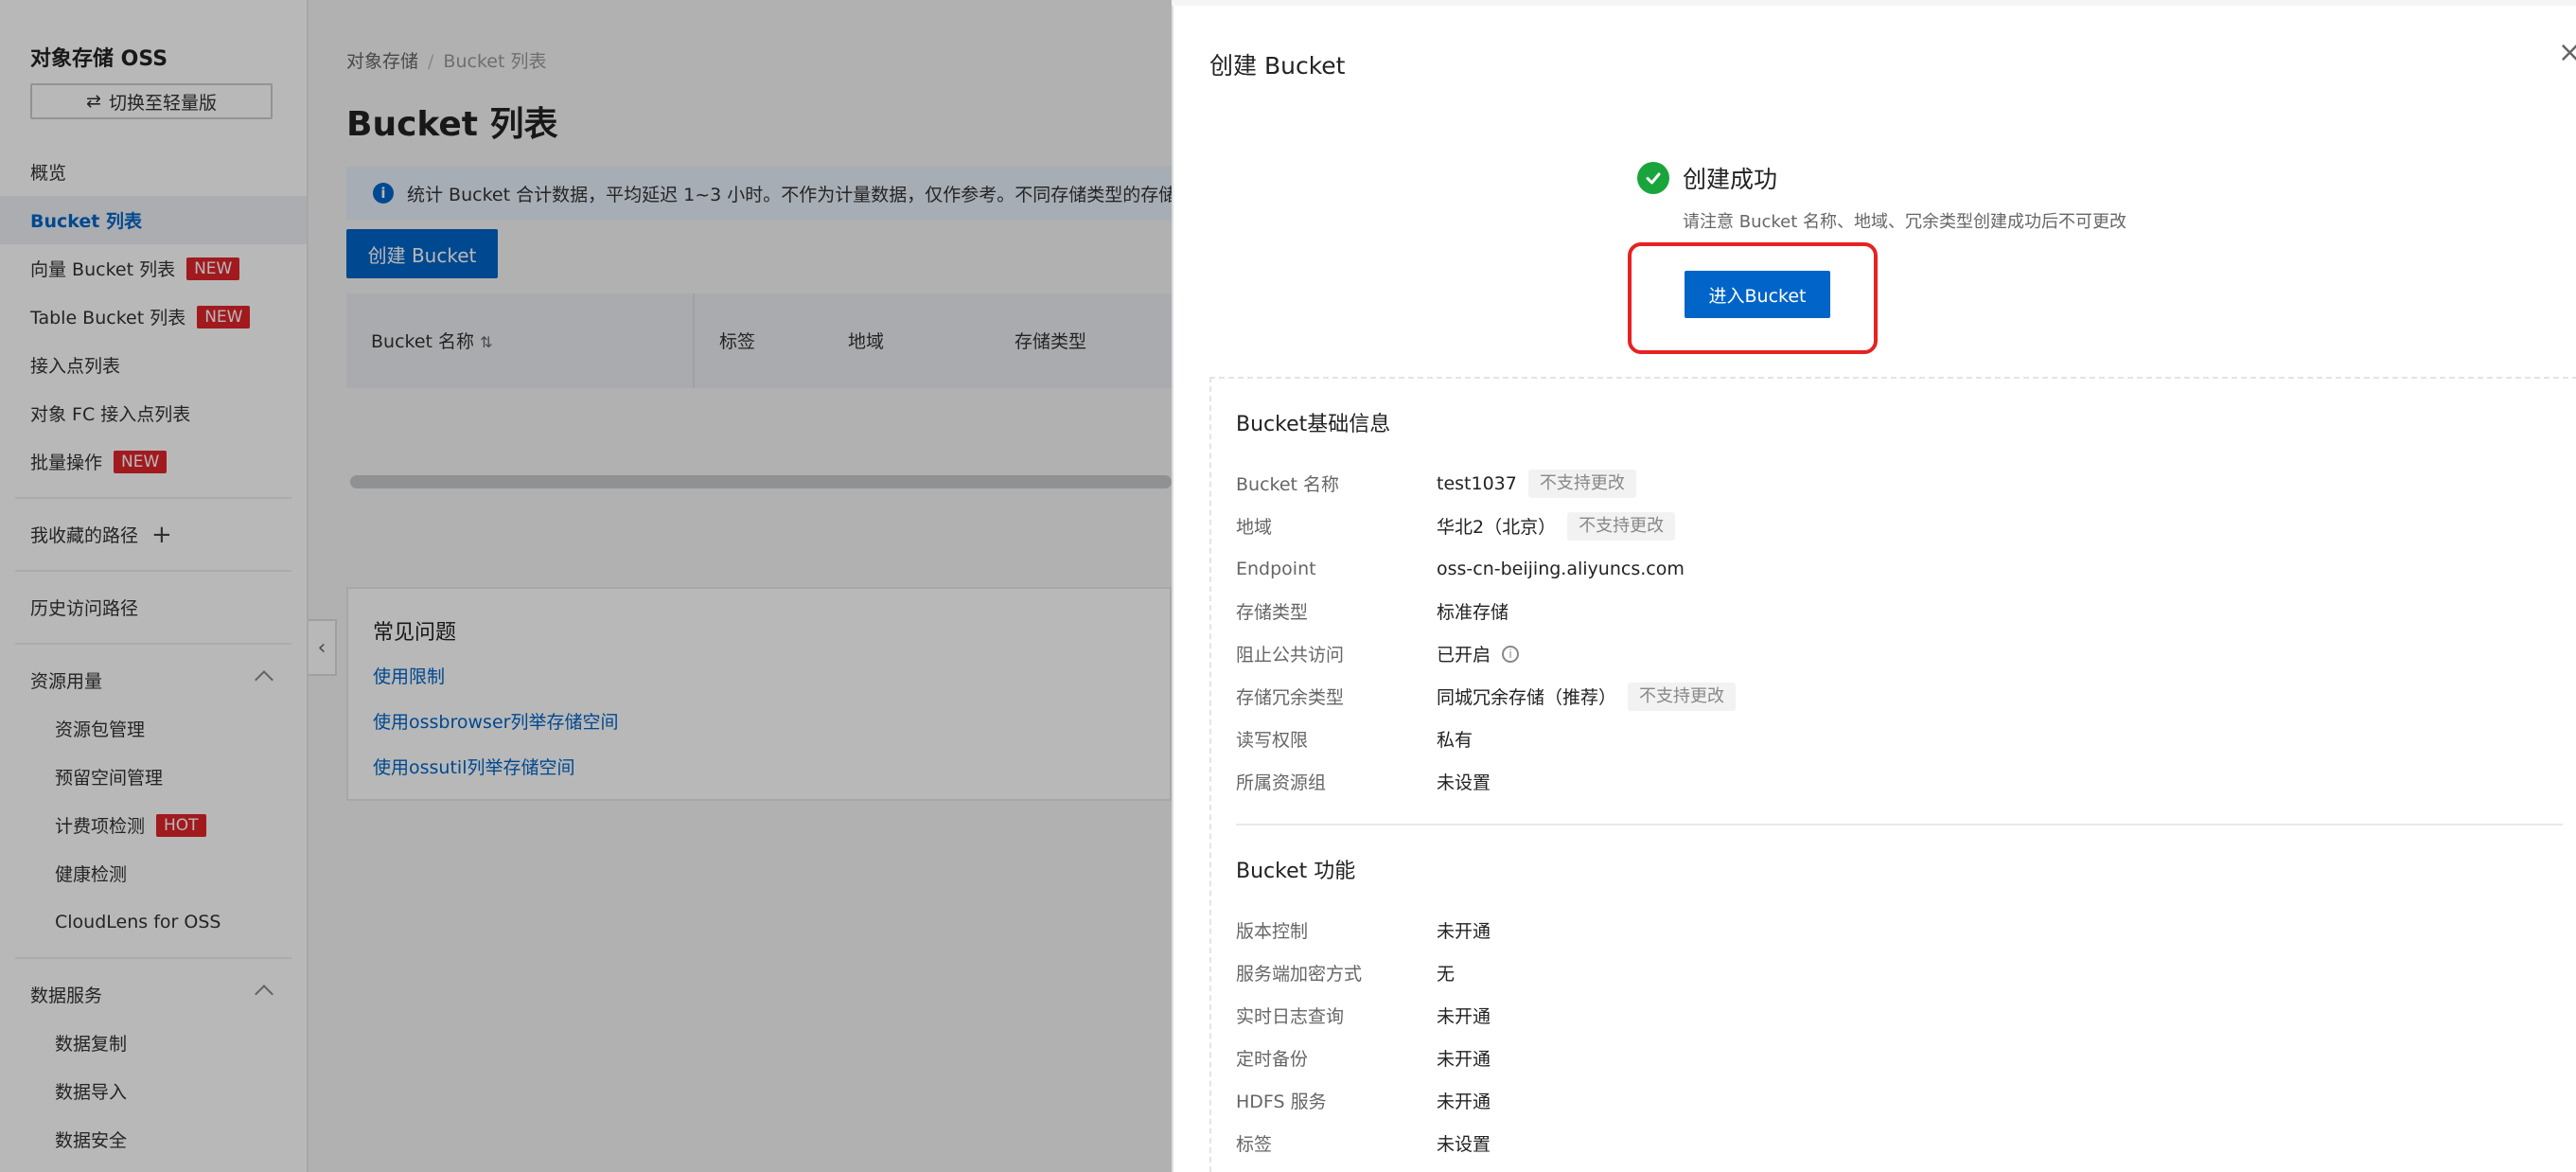  I want to click on info-key: 定时备份, so click(1272, 1059).